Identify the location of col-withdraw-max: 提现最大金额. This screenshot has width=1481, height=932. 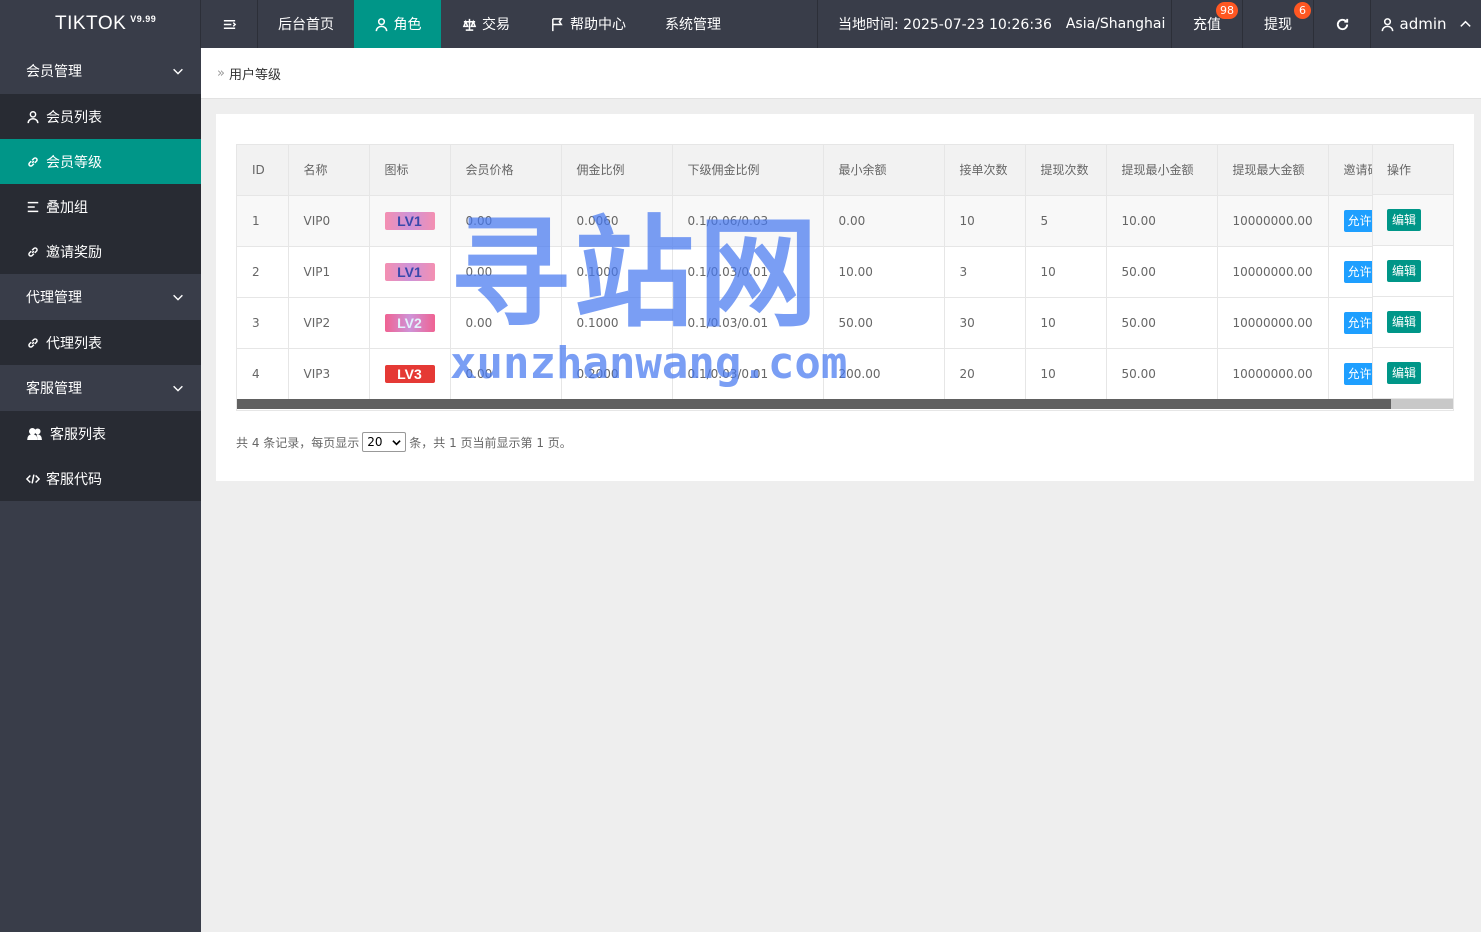
(1273, 170).